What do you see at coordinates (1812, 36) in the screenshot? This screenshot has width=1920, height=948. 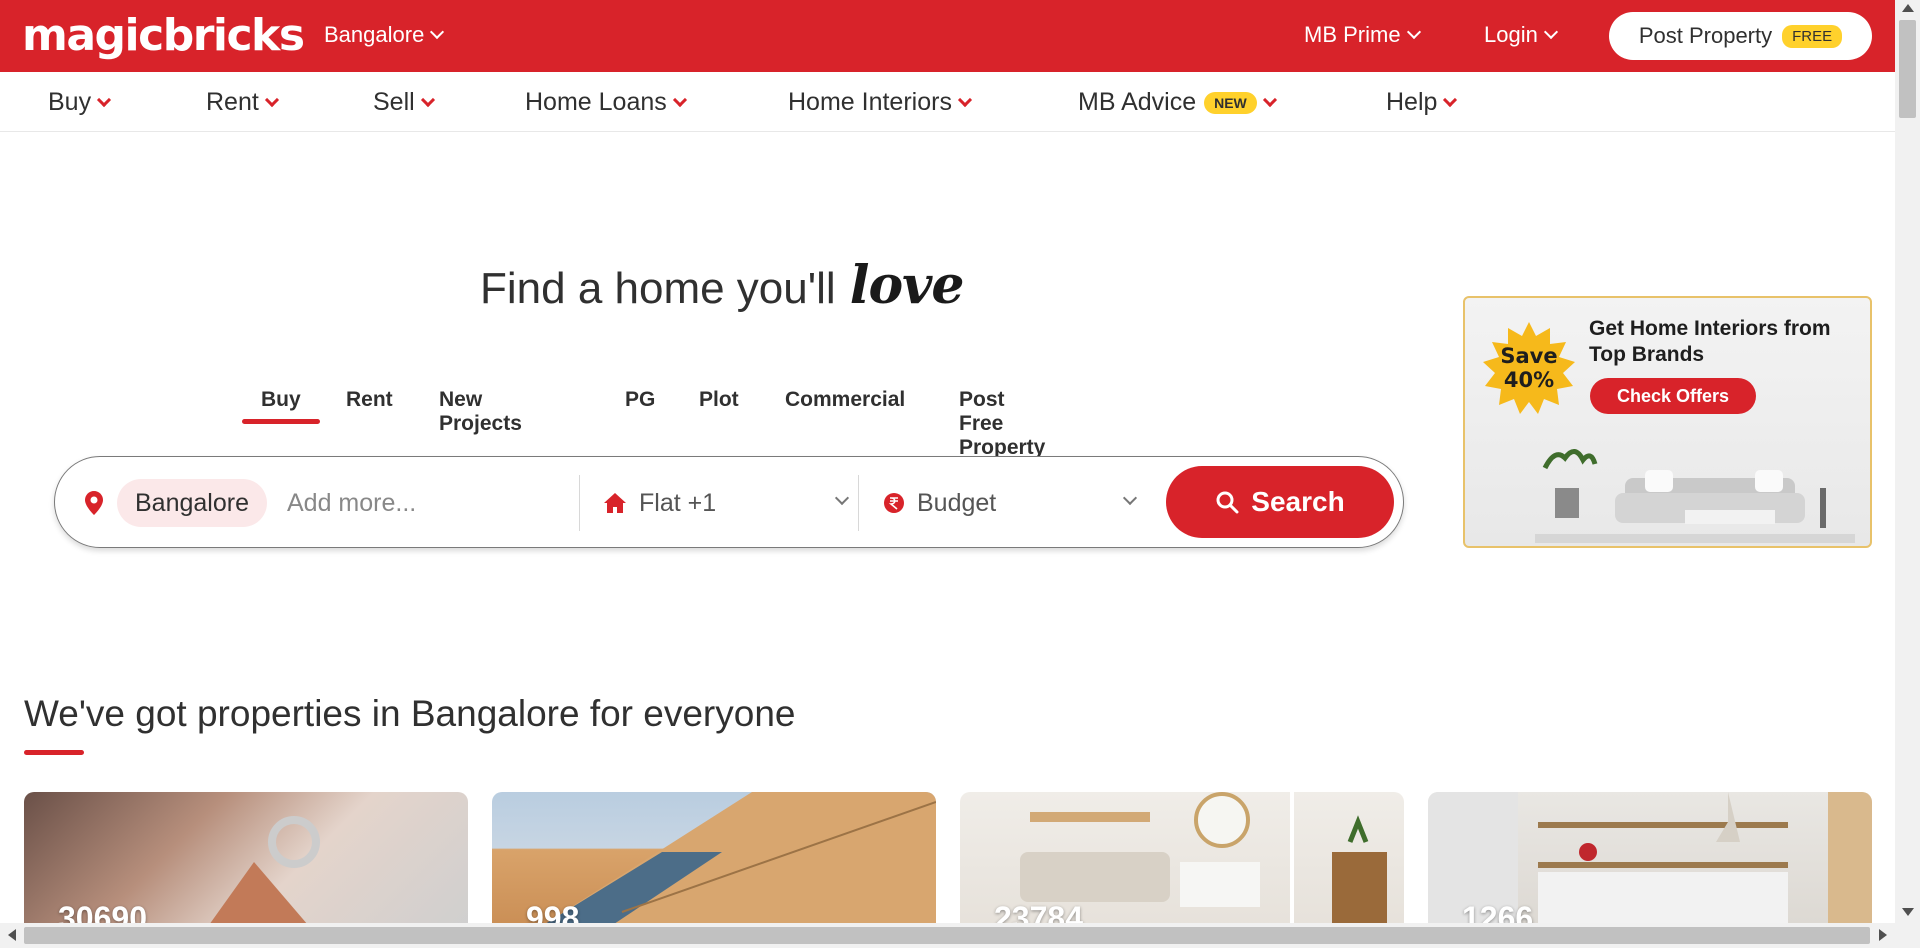 I see `free-badge: FREE` at bounding box center [1812, 36].